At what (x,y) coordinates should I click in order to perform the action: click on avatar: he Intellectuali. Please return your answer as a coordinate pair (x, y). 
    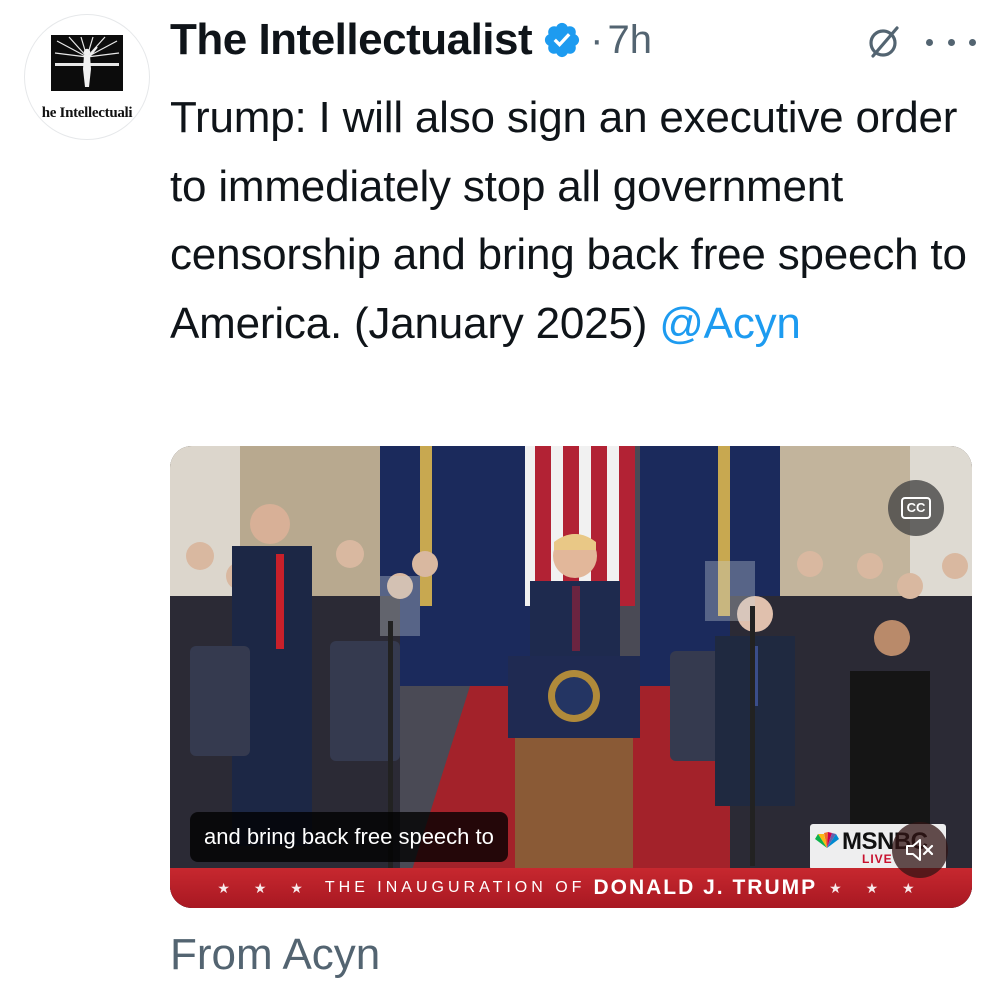
    Looking at the image, I should click on (87, 77).